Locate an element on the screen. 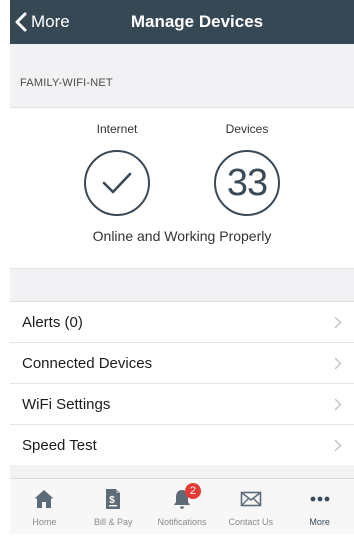 Image resolution: width=354 pixels, height=546 pixels. device-count-circle: 33 is located at coordinates (247, 183).